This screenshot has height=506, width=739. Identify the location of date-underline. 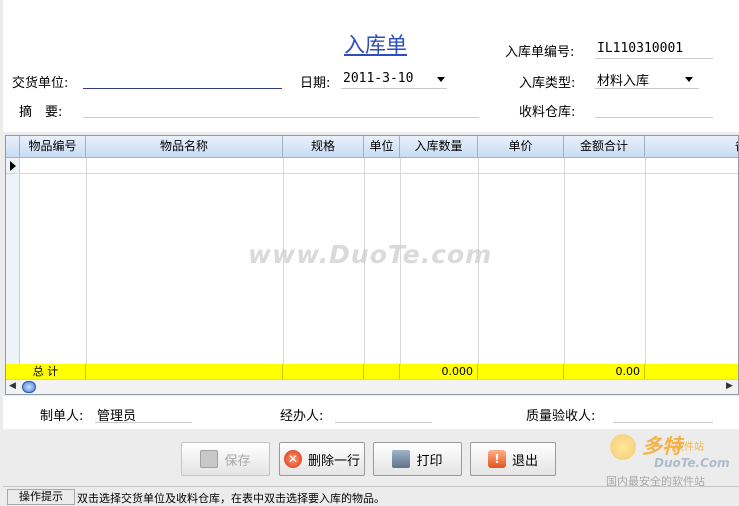
(394, 88).